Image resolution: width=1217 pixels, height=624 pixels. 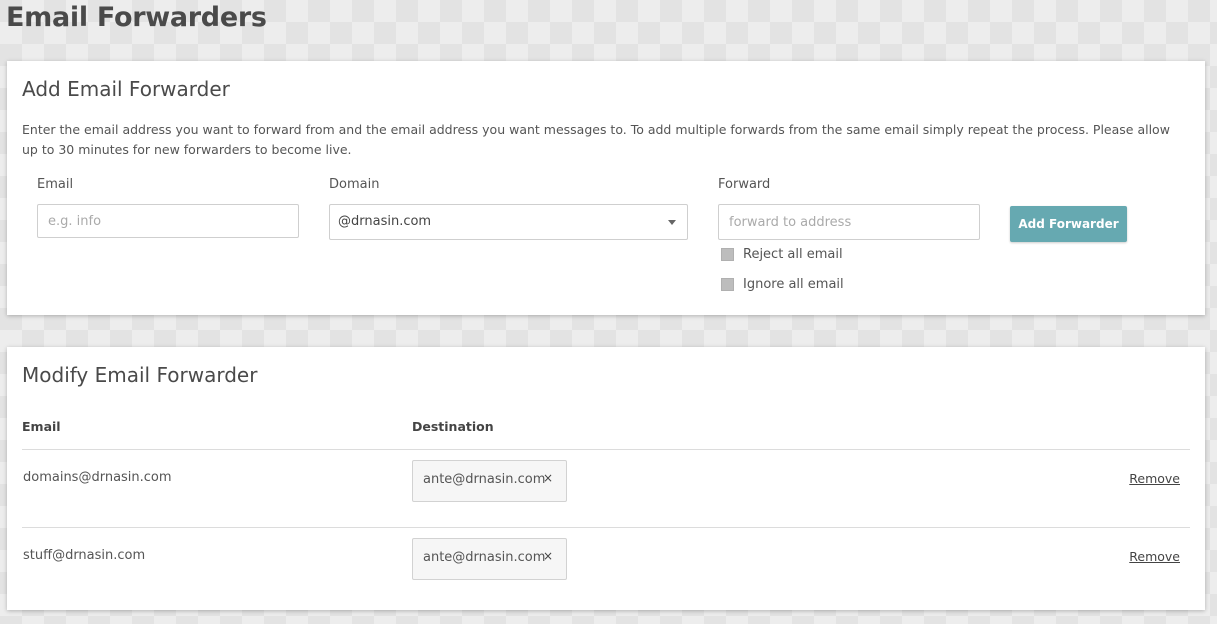 I want to click on reject-all-email-option: Reject all email, so click(x=782, y=254).